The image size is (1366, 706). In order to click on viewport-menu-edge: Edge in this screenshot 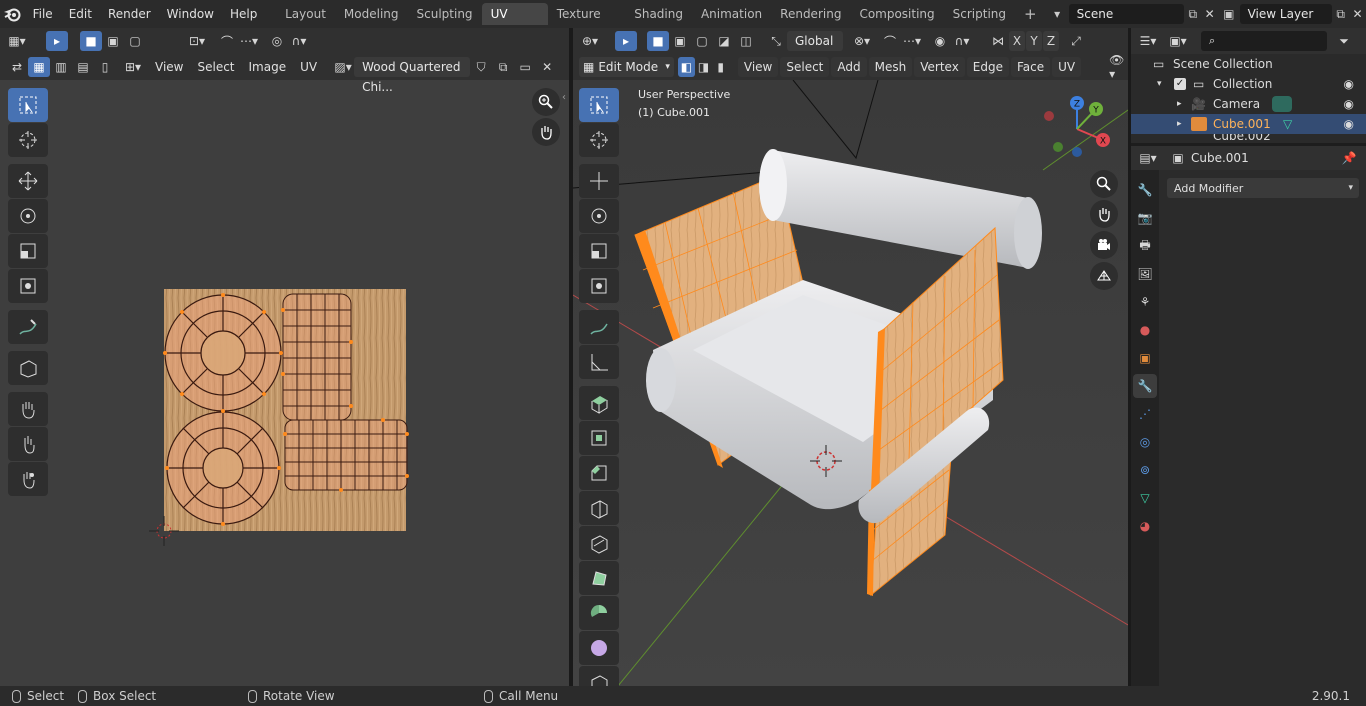, I will do `click(987, 67)`.